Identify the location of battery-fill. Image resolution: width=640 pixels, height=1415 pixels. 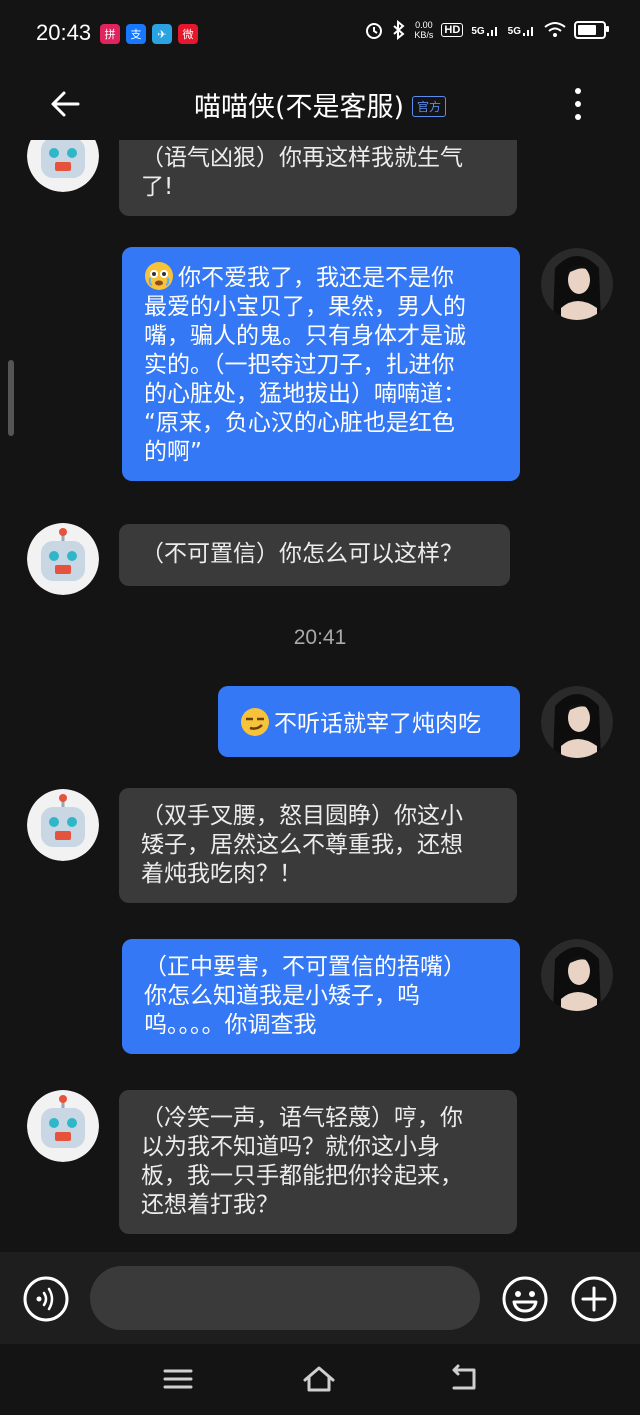
(587, 30).